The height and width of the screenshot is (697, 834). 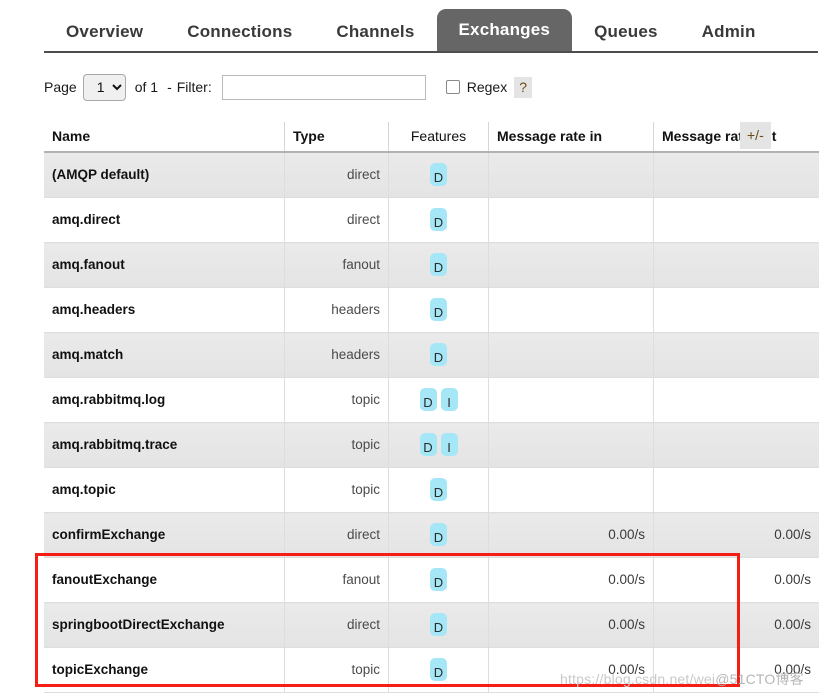 I want to click on nav-tab-connections: Connections, so click(x=239, y=33).